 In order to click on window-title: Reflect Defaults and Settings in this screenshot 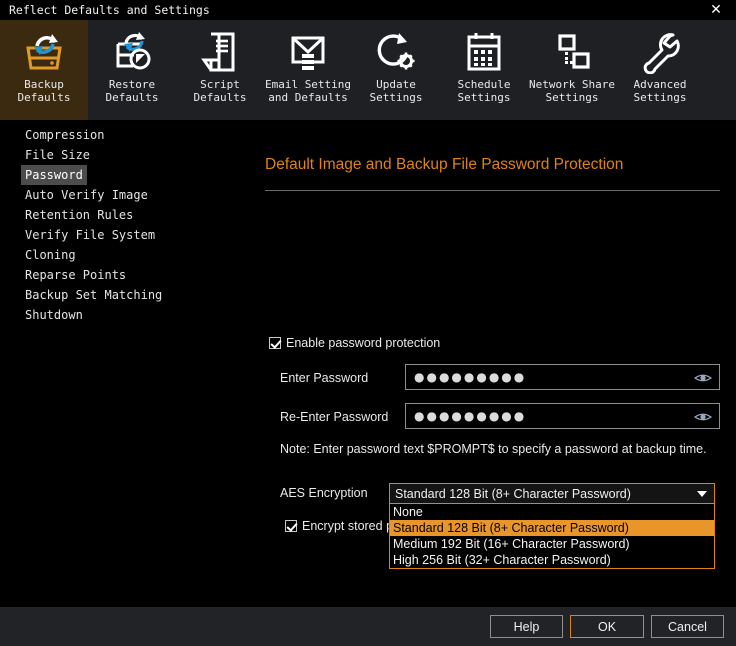, I will do `click(109, 10)`.